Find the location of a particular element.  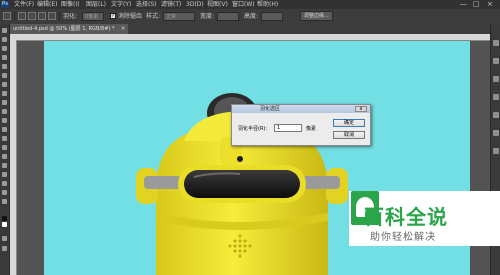

intersect-selection-icon is located at coordinates (52, 16).